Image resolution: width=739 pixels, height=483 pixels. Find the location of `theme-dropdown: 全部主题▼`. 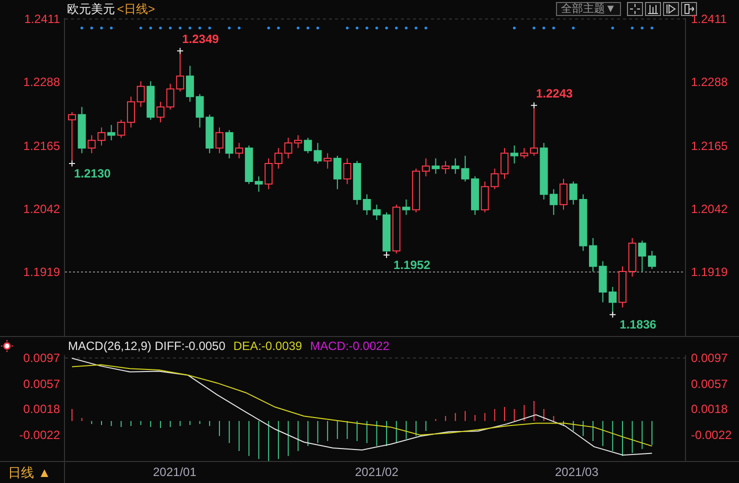

theme-dropdown: 全部主题▼ is located at coordinates (588, 9).